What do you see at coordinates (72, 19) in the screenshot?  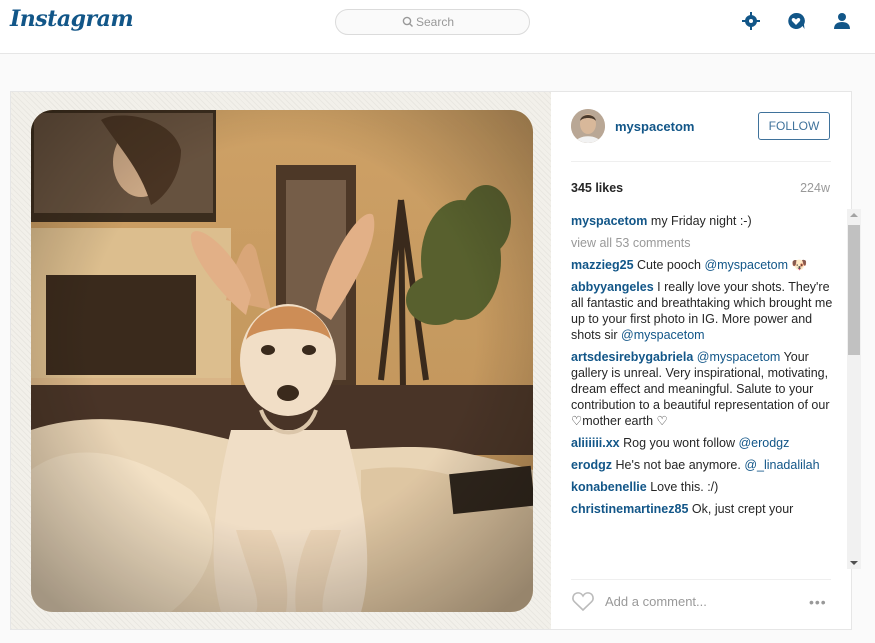 I see `instagram-logo: Instagram` at bounding box center [72, 19].